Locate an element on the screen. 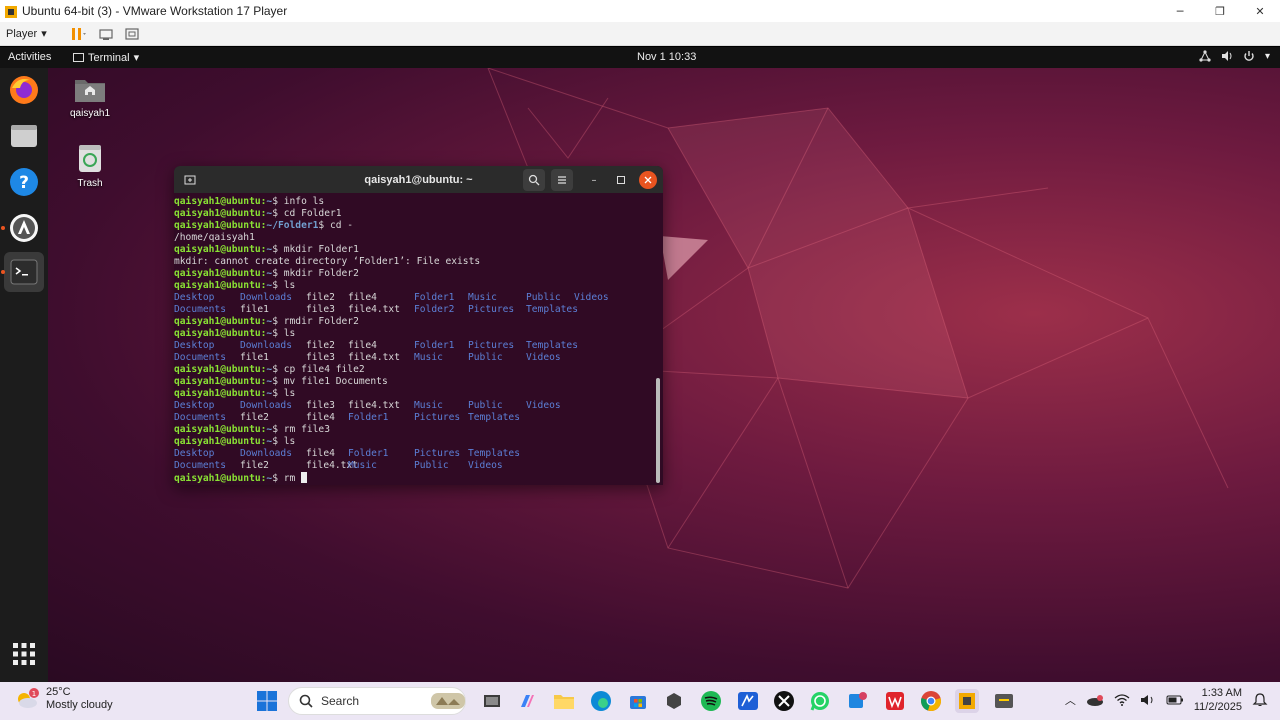 This screenshot has width=1280, height=720. terminal-close-button is located at coordinates (648, 180).